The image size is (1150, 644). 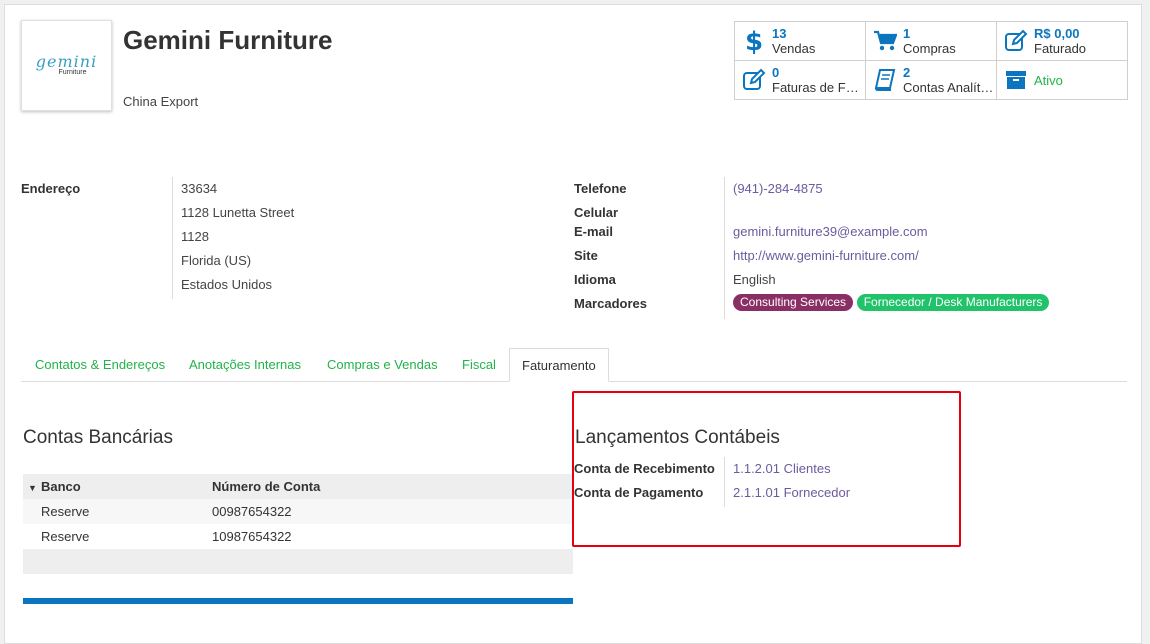 What do you see at coordinates (117, 486) in the screenshot?
I see `column-bank: ▼ Banco` at bounding box center [117, 486].